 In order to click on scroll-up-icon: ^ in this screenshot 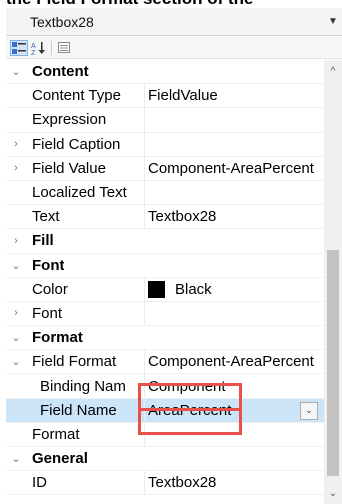, I will do `click(333, 71)`.